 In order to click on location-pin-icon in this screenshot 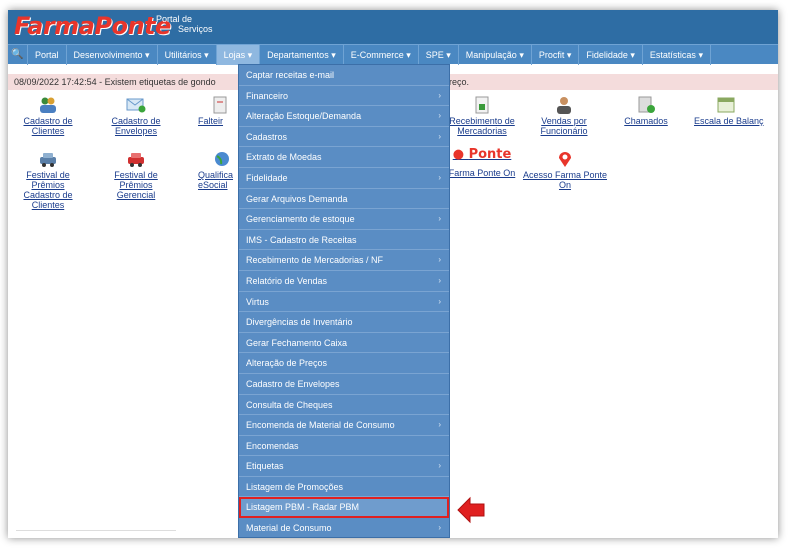, I will do `click(565, 159)`.